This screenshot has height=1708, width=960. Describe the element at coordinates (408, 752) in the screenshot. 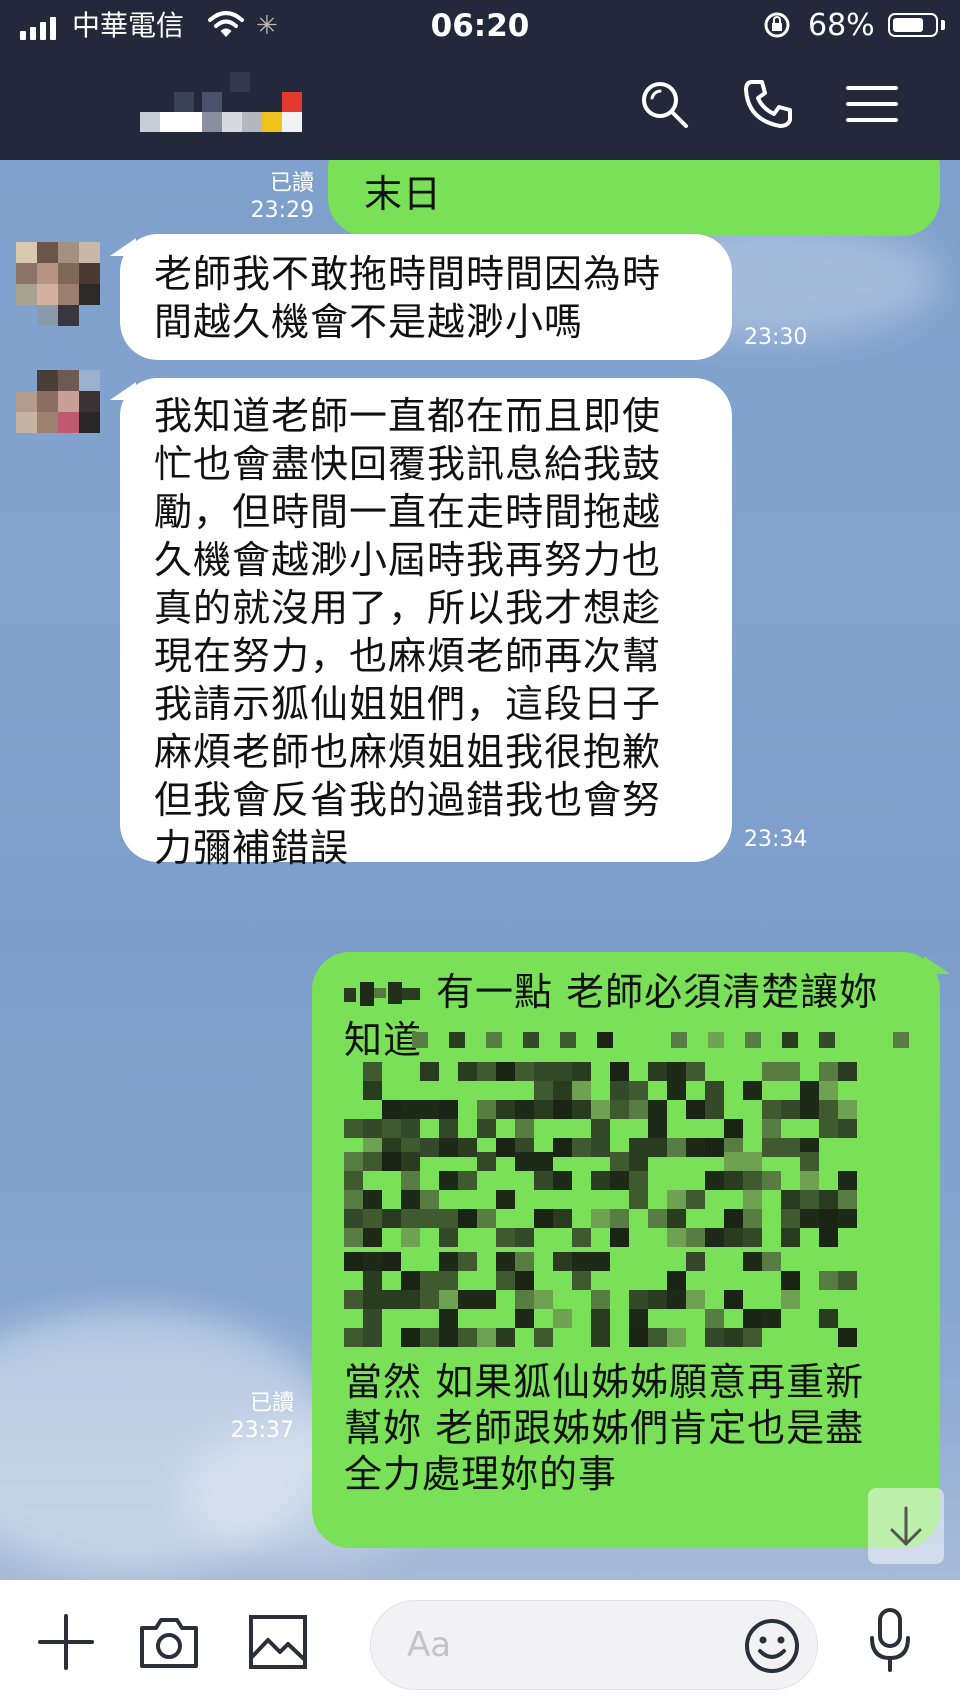

I see `message-line: 麻煩老師也麻煩姐姐我很抱歉` at that location.